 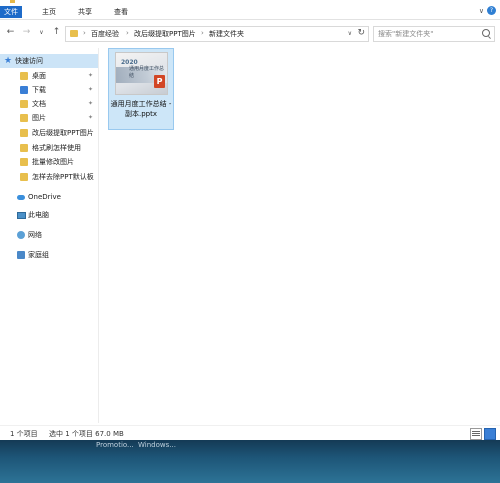 I want to click on address-bar: › 百度经验 › 改后缀提取PPT图片 › 新建文件夹 ∨ ↻, so click(x=217, y=34).